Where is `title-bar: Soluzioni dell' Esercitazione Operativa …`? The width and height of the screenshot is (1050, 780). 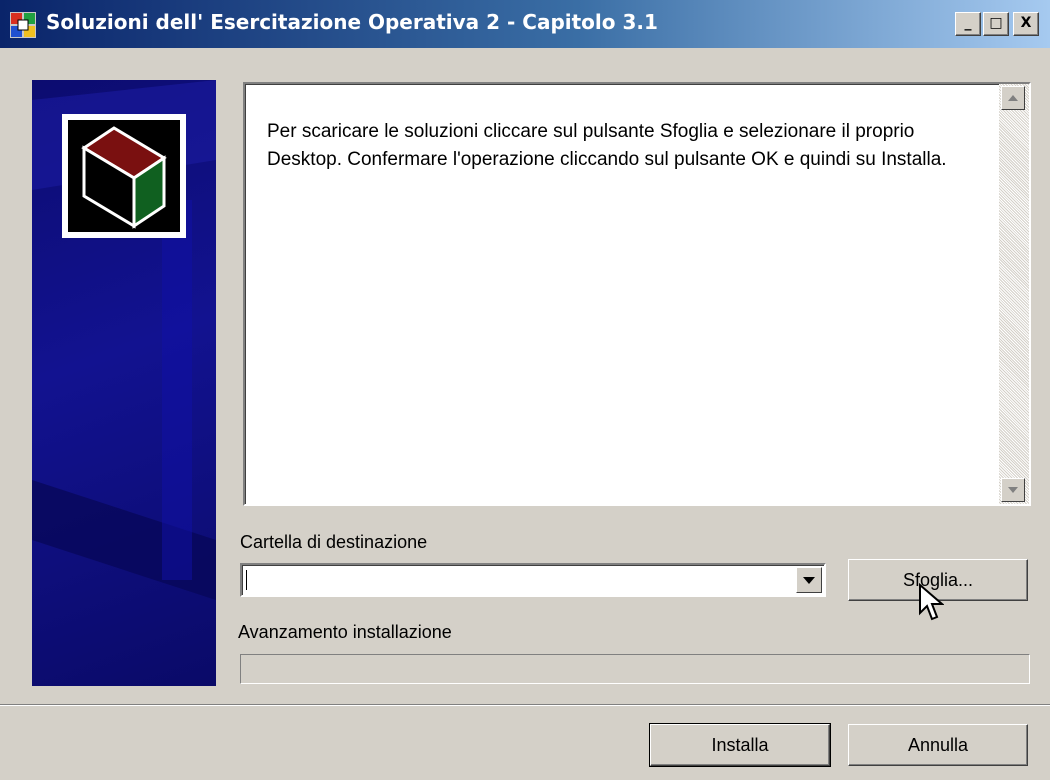 title-bar: Soluzioni dell' Esercitazione Operativa … is located at coordinates (525, 24).